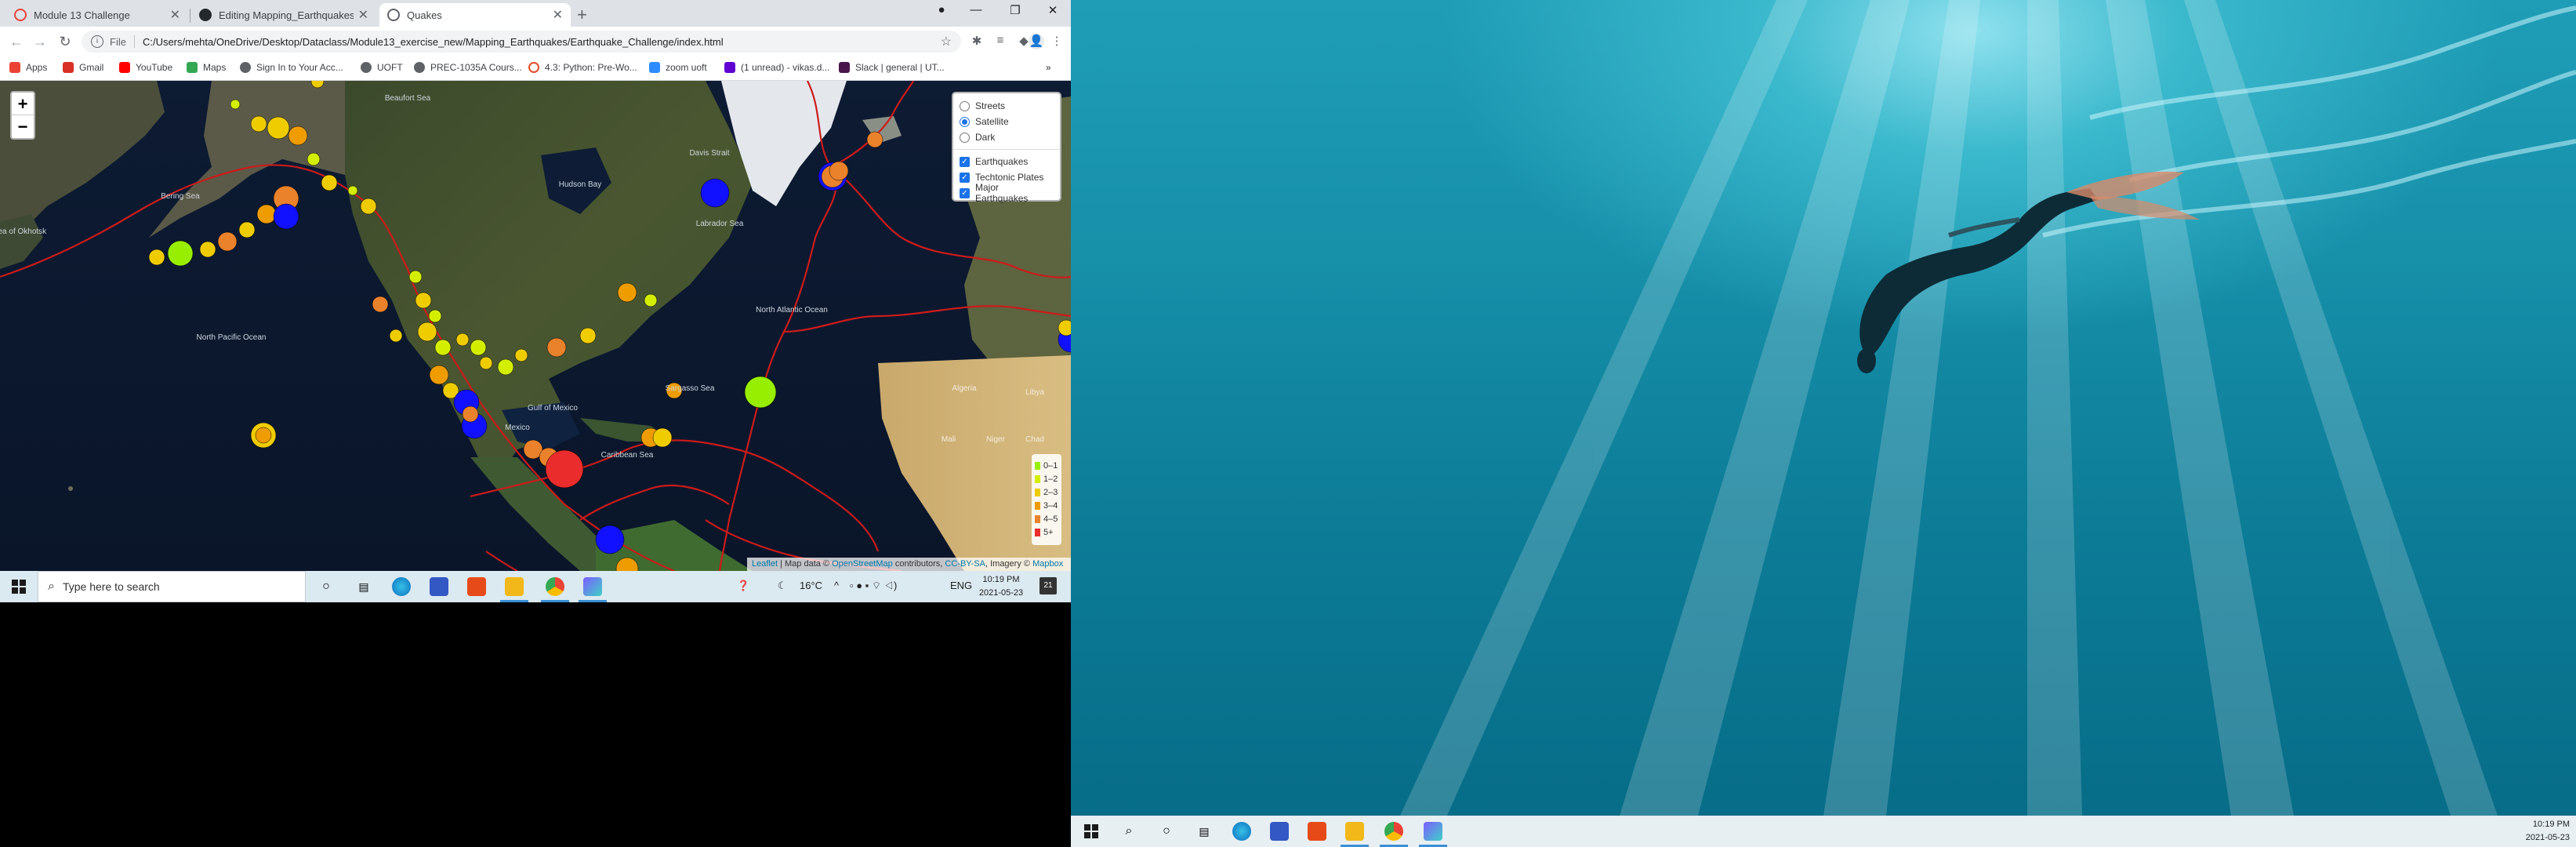  I want to click on help-icon: ❓, so click(743, 586).